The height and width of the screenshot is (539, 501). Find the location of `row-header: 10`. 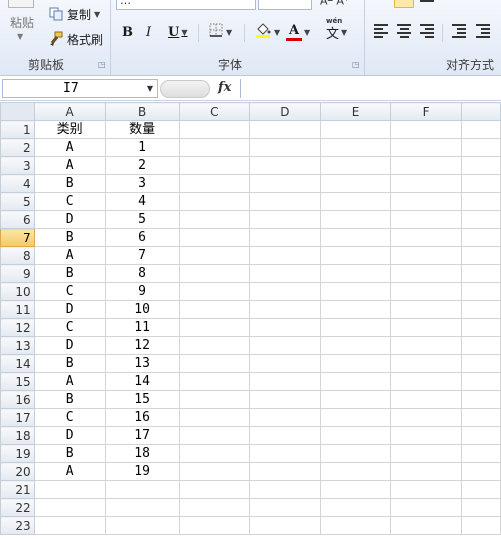

row-header: 10 is located at coordinates (17, 291).